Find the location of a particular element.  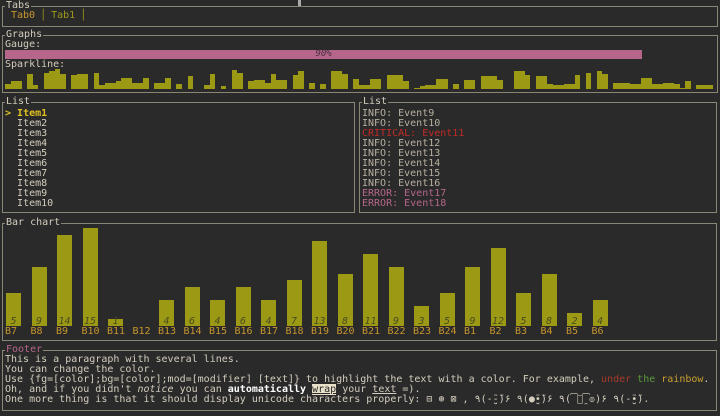

sparkline is located at coordinates (359, 78).